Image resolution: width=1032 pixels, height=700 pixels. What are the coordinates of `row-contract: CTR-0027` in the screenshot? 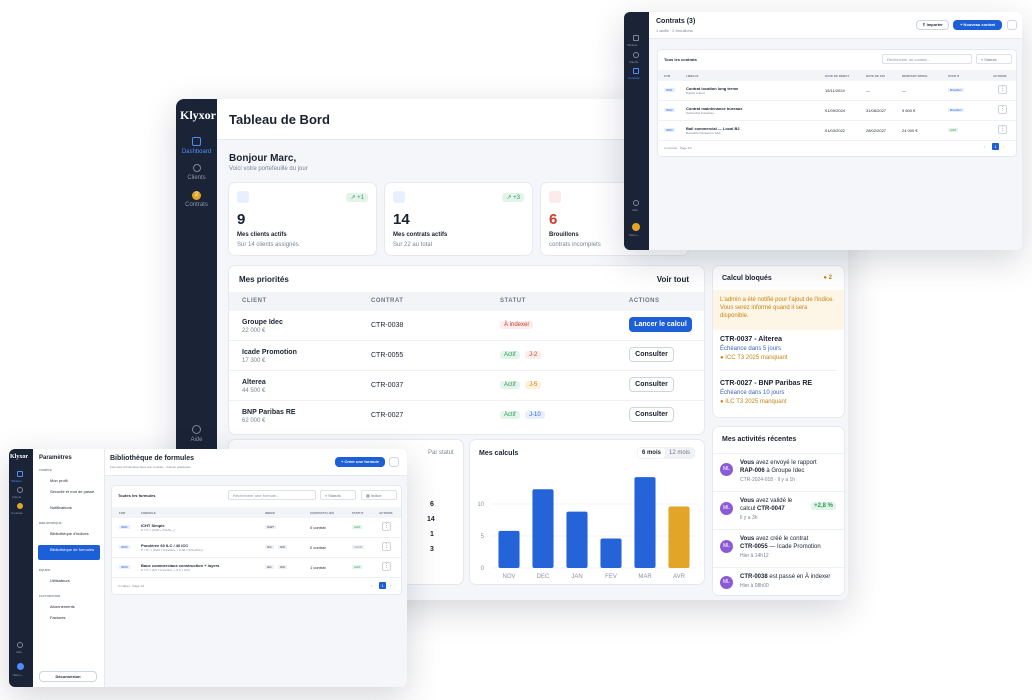 It's located at (387, 415).